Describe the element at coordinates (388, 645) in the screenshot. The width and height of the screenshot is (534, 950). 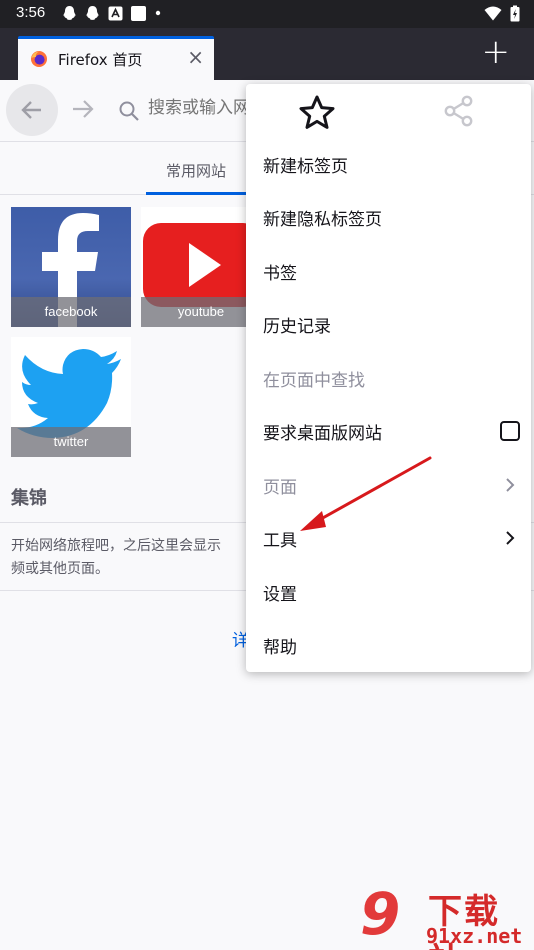
I see `menu-item-help: 帮助` at that location.